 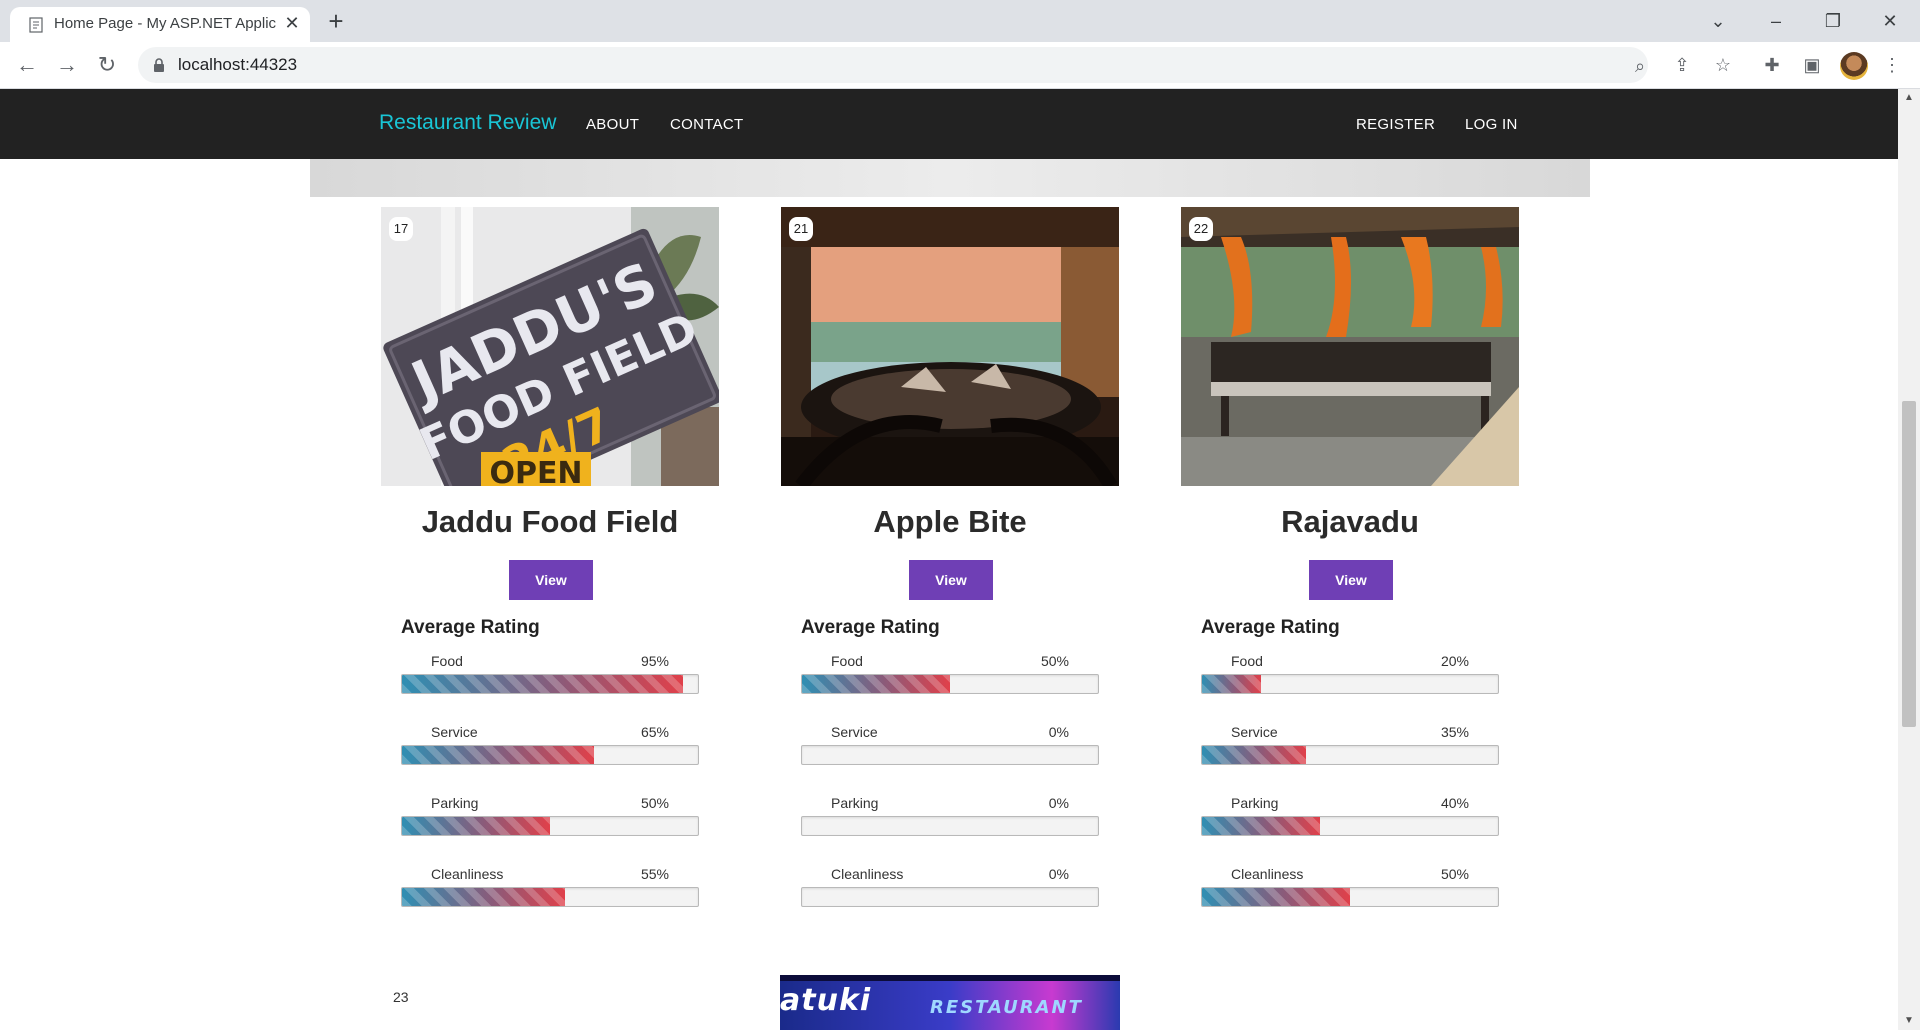 I want to click on restaurant-photo: atuki RESTAURANT, so click(x=950, y=1002).